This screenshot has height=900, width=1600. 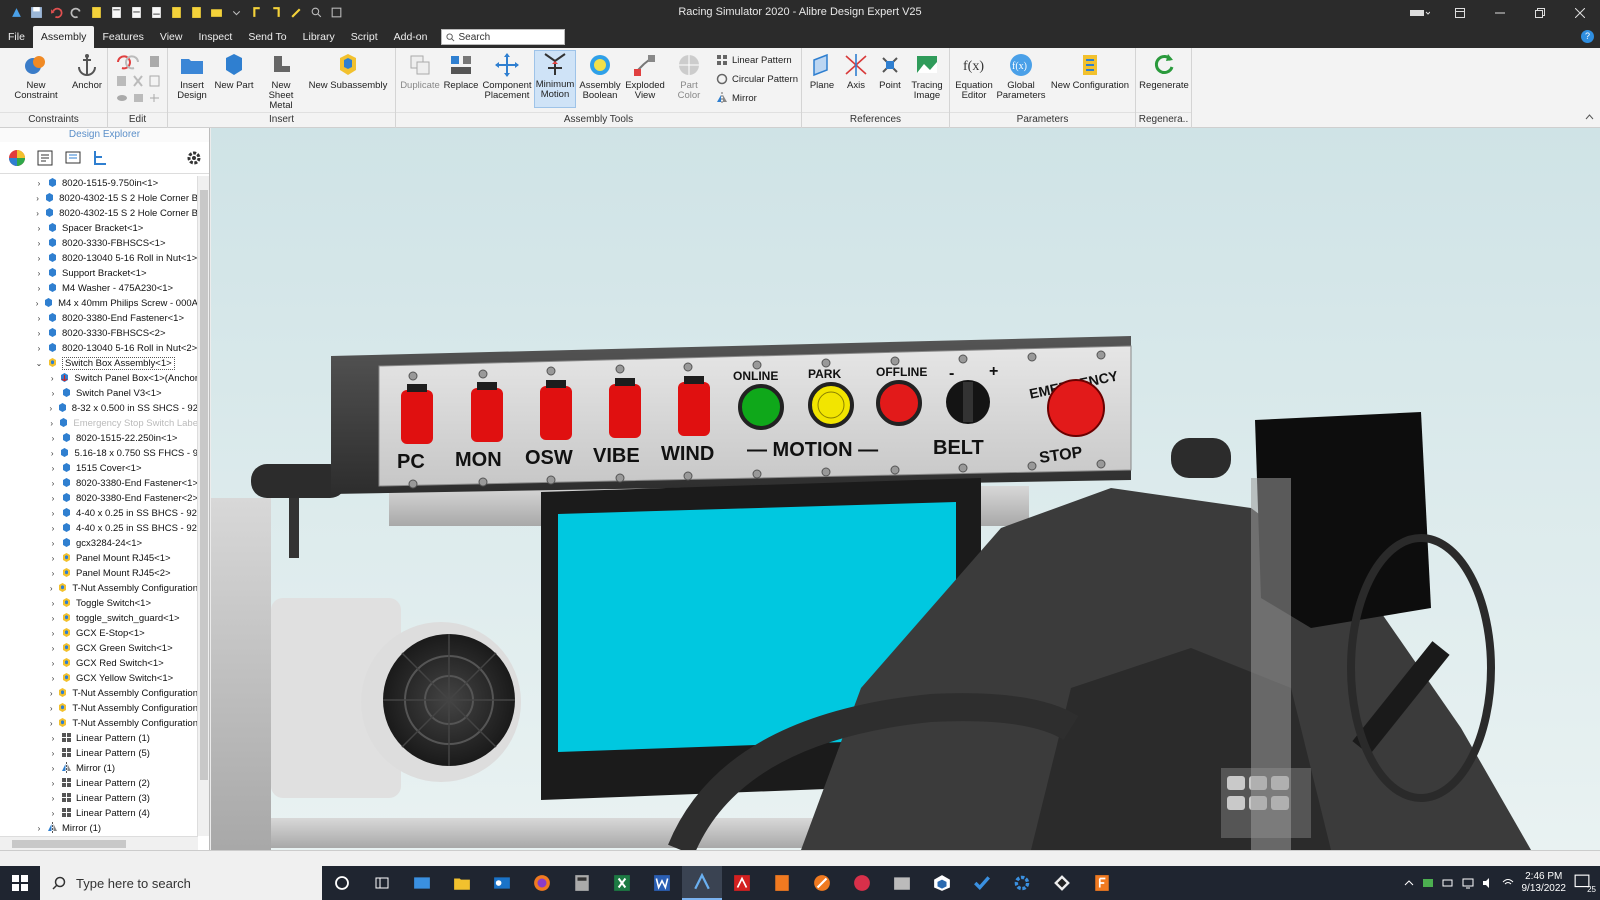 I want to click on word-icon, so click(x=662, y=883).